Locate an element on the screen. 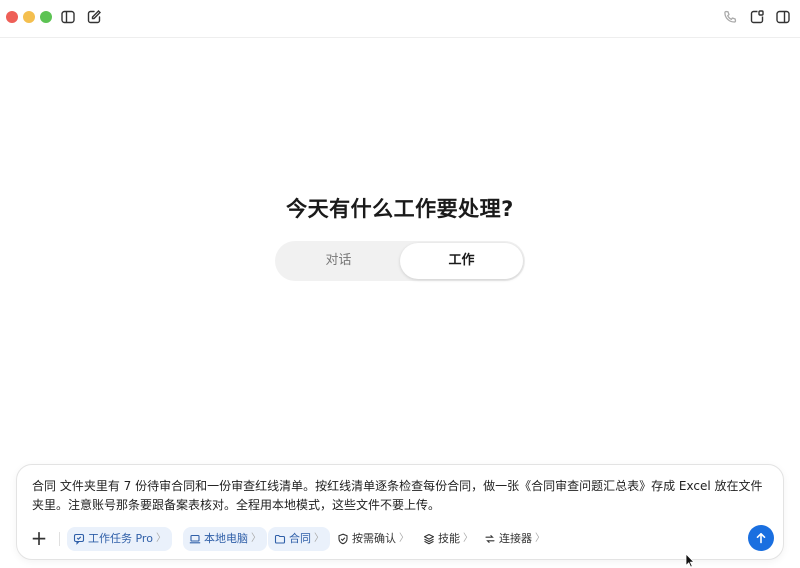 The image size is (800, 568). connectors-label: 连接器 is located at coordinates (515, 538).